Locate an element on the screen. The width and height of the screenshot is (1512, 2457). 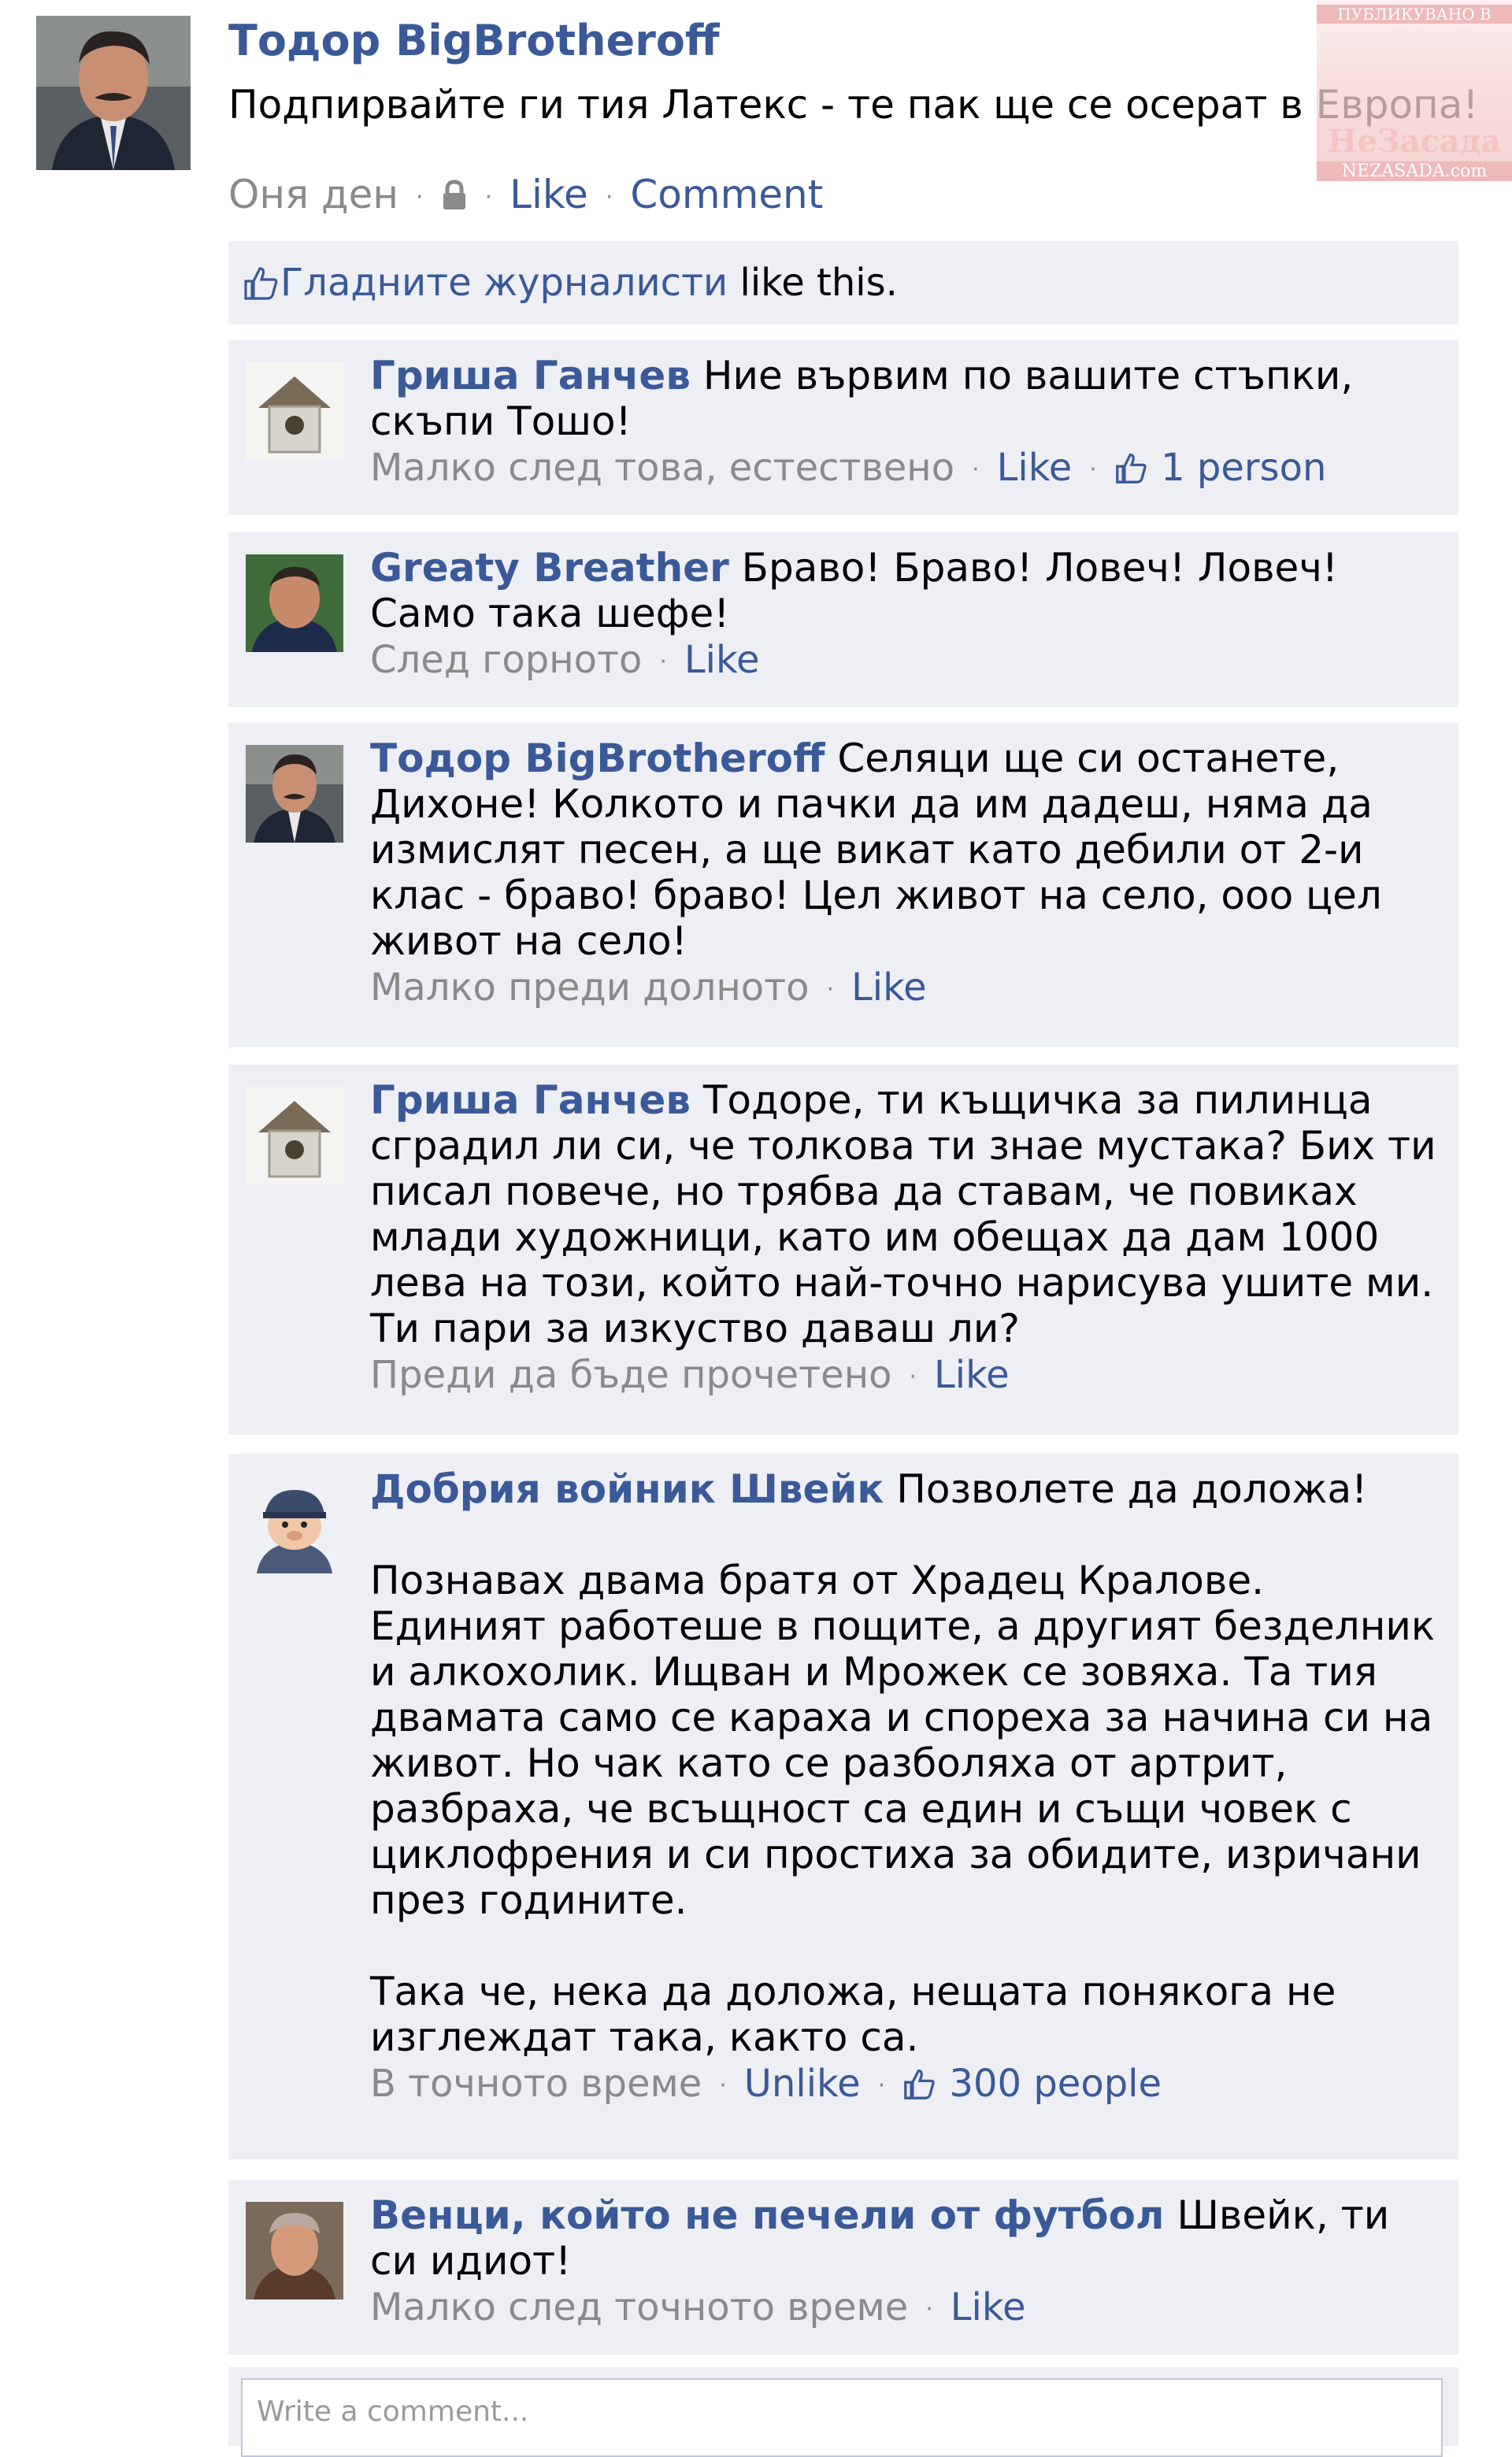
comment-time: Малко след точното време is located at coordinates (639, 2307).